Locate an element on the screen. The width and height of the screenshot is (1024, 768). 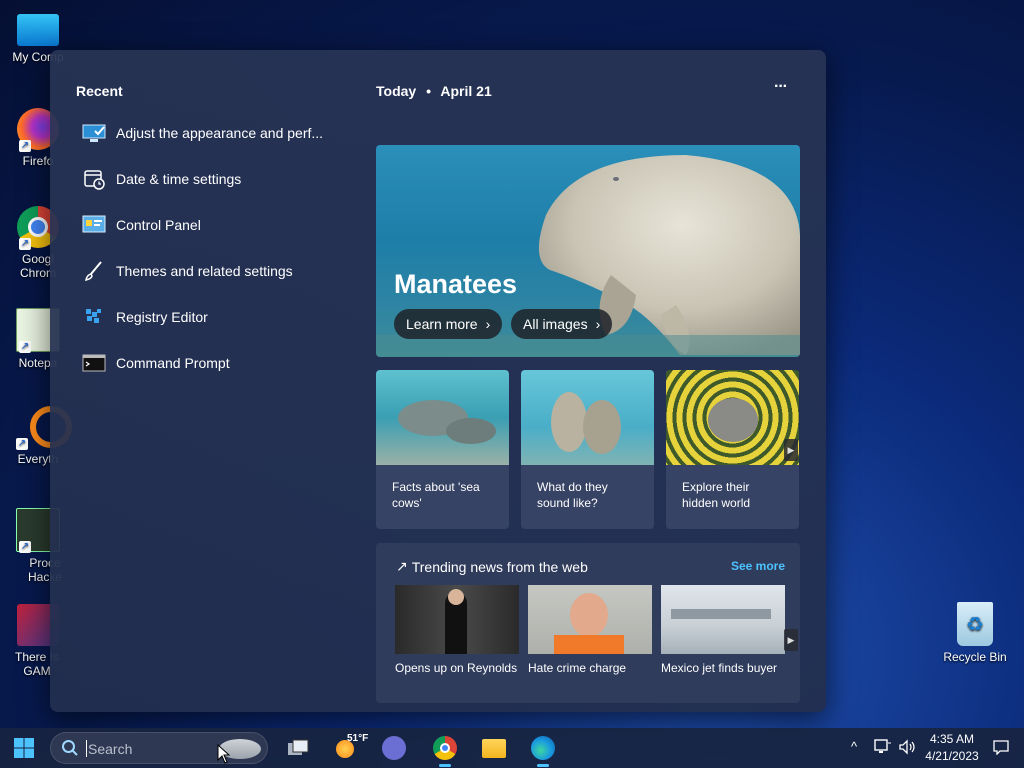
card-facts-sea-cows: Facts about 'sea cows' is located at coordinates (442, 449).